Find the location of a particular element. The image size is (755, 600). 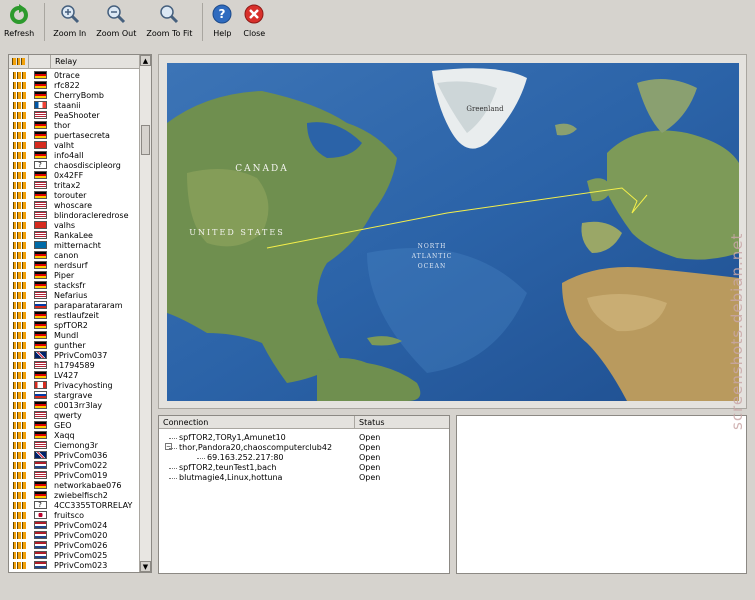

relay-row: valhs is located at coordinates (74, 225).